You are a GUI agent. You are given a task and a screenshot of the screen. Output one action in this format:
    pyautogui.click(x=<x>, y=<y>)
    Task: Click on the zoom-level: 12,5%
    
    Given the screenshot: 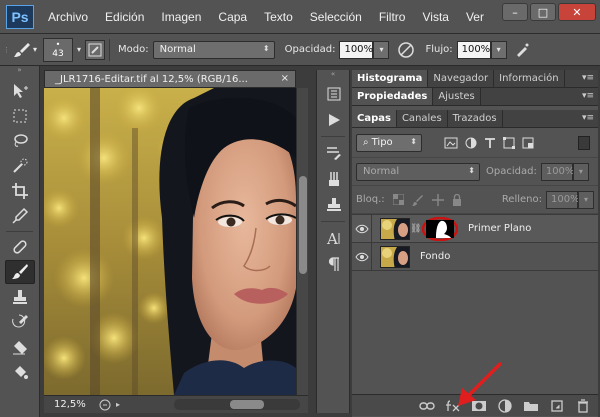 What is the action you would take?
    pyautogui.click(x=72, y=405)
    